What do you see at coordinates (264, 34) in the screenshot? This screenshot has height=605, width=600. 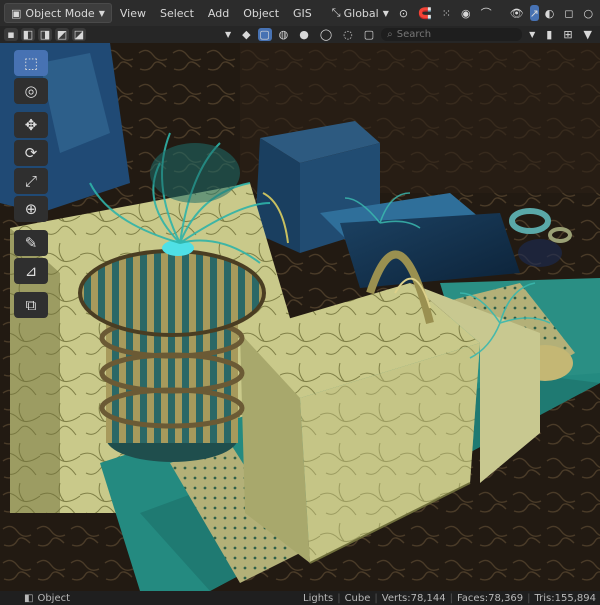 I see `solid-mode-icon: ▢` at bounding box center [264, 34].